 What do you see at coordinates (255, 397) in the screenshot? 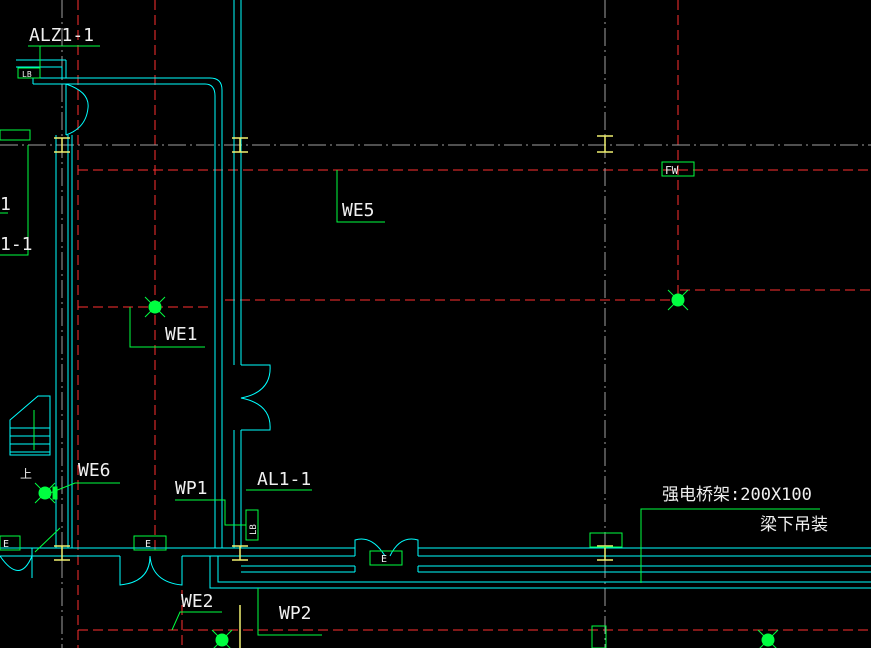
I see `door-mid` at bounding box center [255, 397].